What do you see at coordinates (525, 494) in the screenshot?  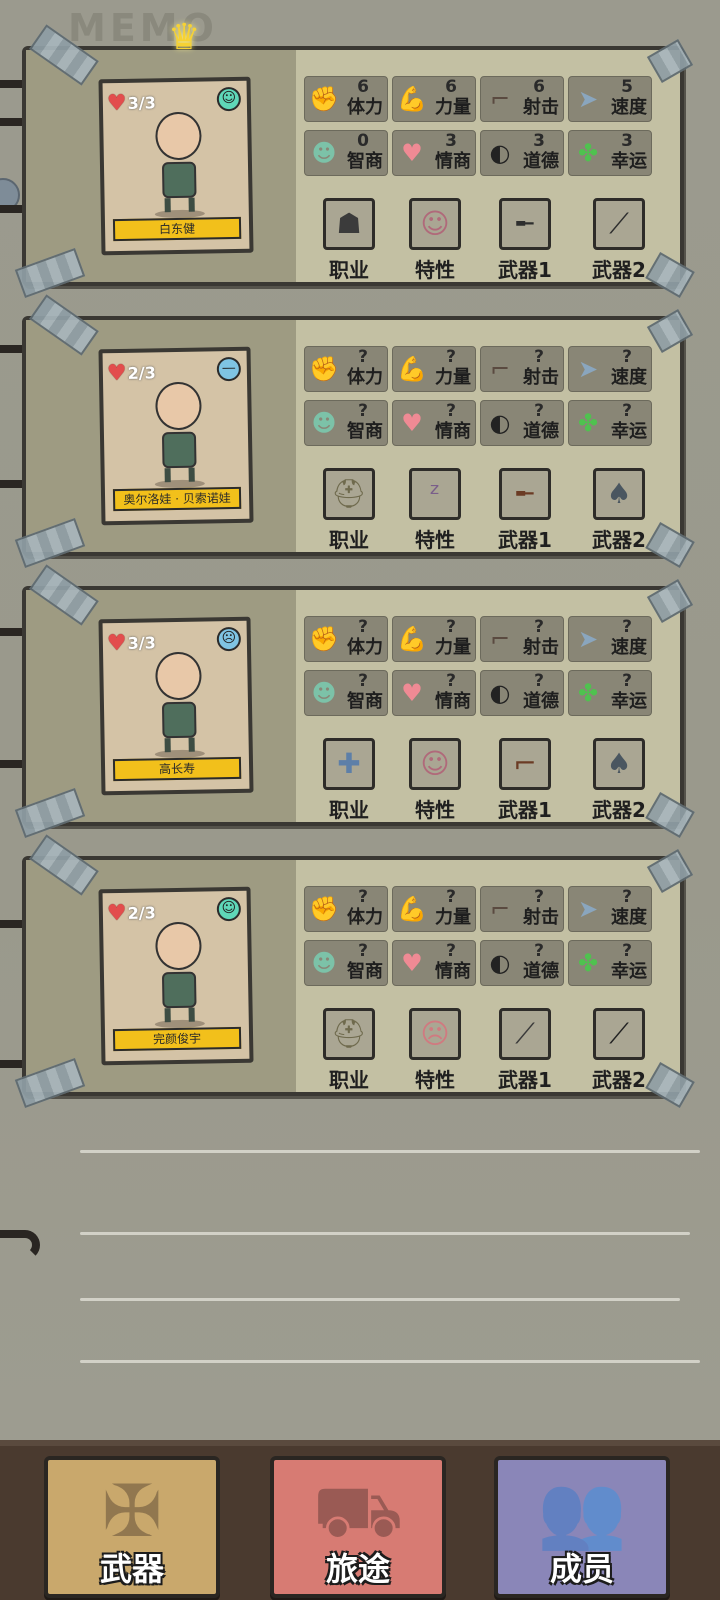 I see `shotgun-icon: ╾` at bounding box center [525, 494].